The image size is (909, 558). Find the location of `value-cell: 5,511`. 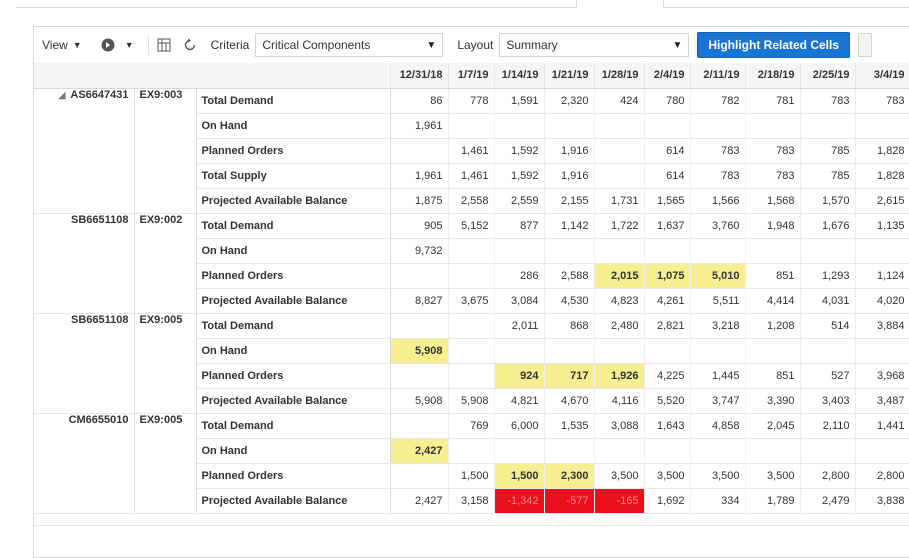

value-cell: 5,511 is located at coordinates (718, 301).